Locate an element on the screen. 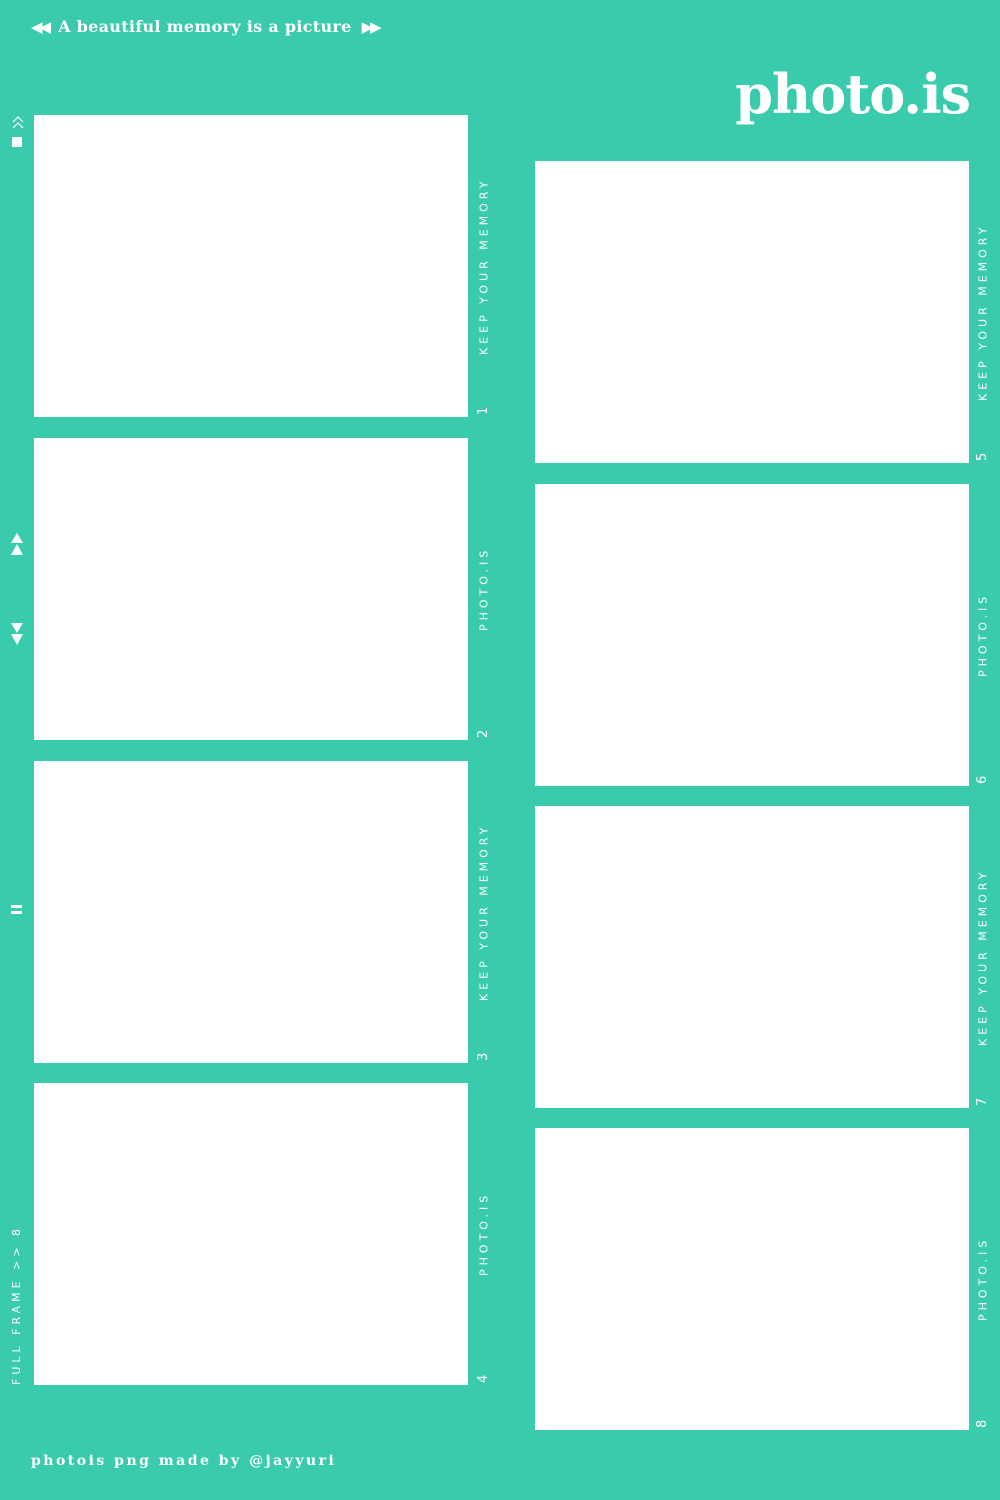  frame-number: 5 is located at coordinates (982, 456).